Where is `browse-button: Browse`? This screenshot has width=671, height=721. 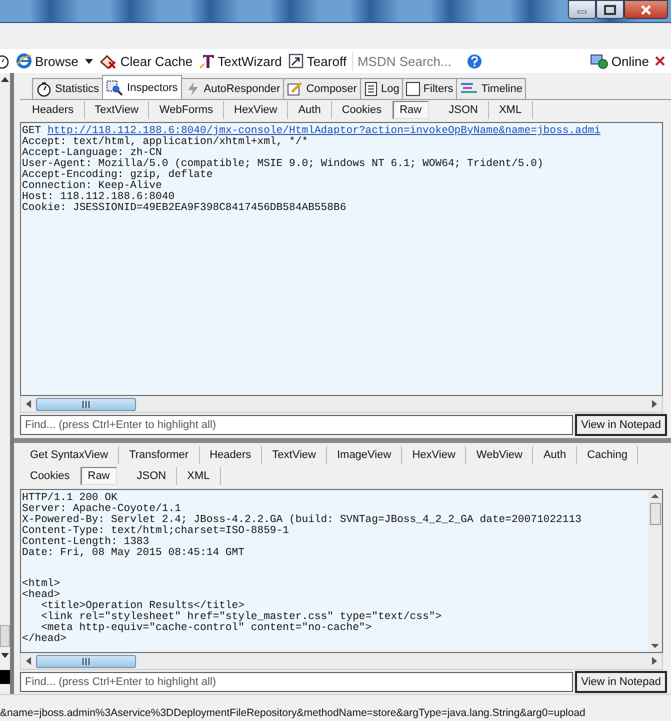 browse-button: Browse is located at coordinates (55, 61).